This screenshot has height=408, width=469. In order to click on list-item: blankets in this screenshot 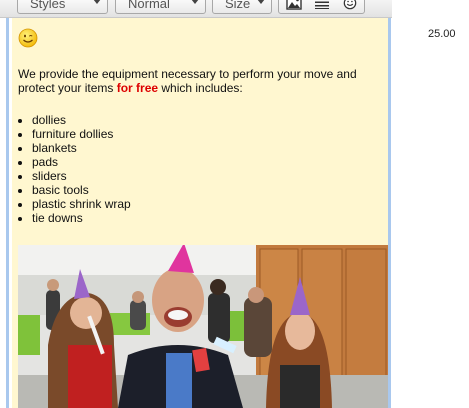, I will do `click(81, 148)`.